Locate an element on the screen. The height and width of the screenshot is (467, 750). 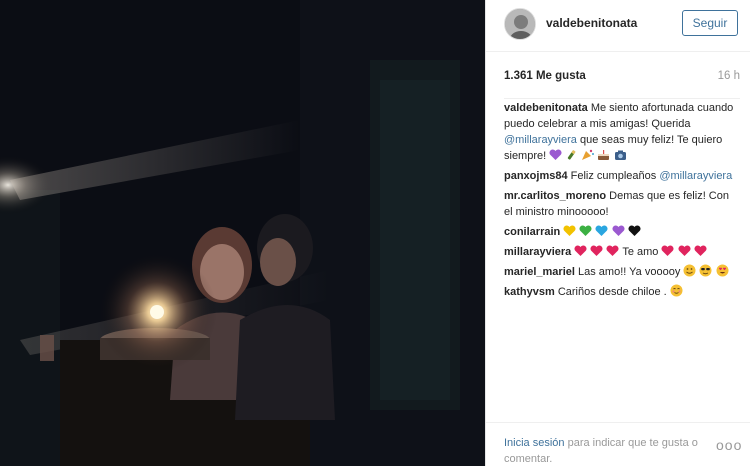
more-options-icon: ooo is located at coordinates (729, 445).